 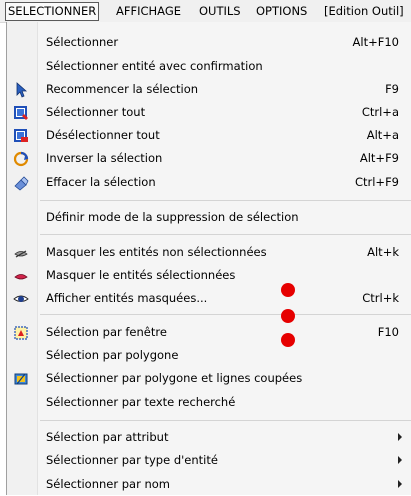 I want to click on menu-item-shortcut: Ctrl+k, so click(x=380, y=298).